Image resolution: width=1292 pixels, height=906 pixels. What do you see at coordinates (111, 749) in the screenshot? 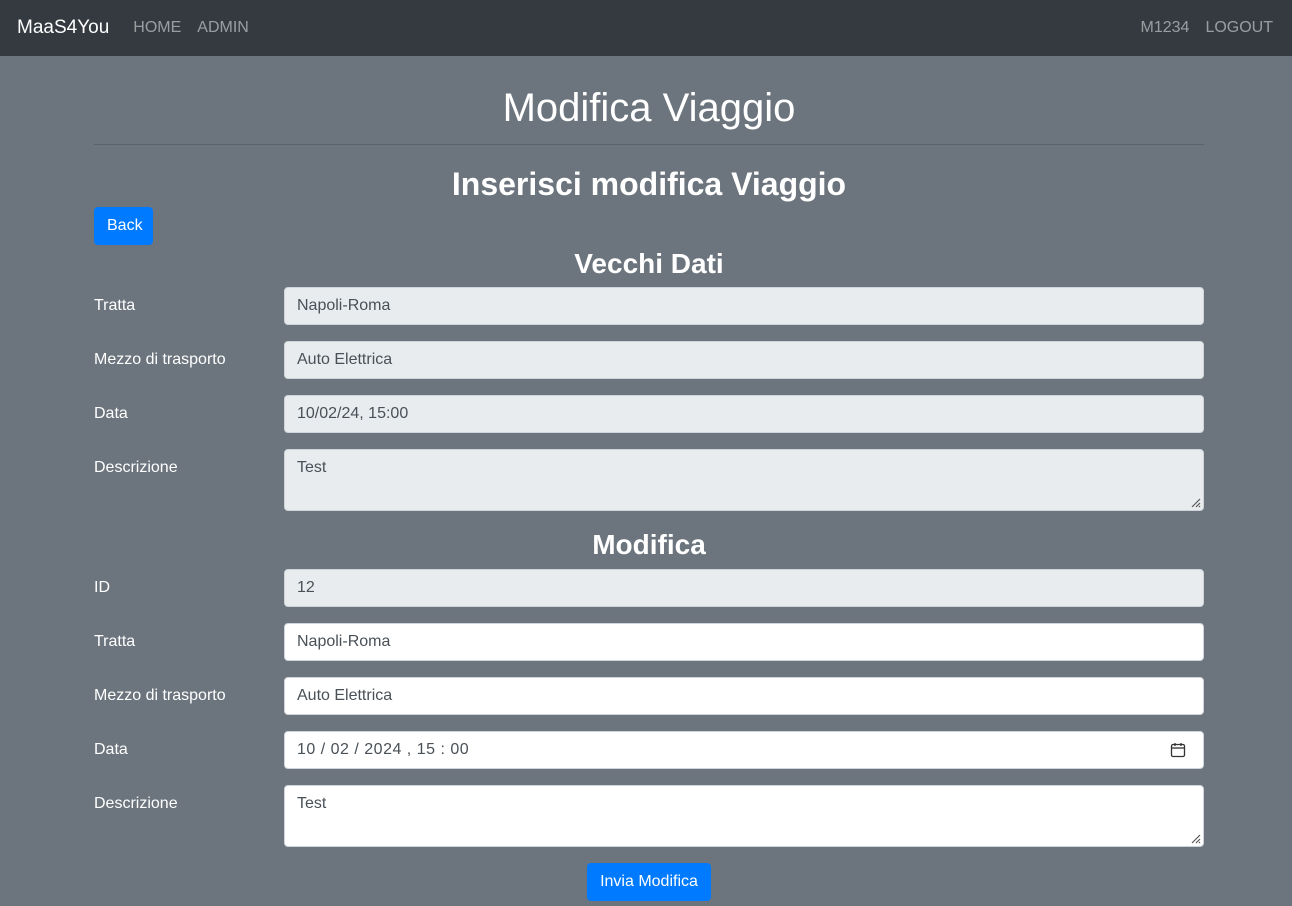
I see `edit-data-label: Data` at bounding box center [111, 749].